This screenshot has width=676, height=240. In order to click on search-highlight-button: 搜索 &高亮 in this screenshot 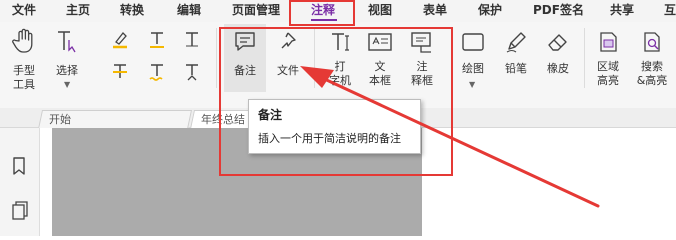, I will do `click(652, 65)`.